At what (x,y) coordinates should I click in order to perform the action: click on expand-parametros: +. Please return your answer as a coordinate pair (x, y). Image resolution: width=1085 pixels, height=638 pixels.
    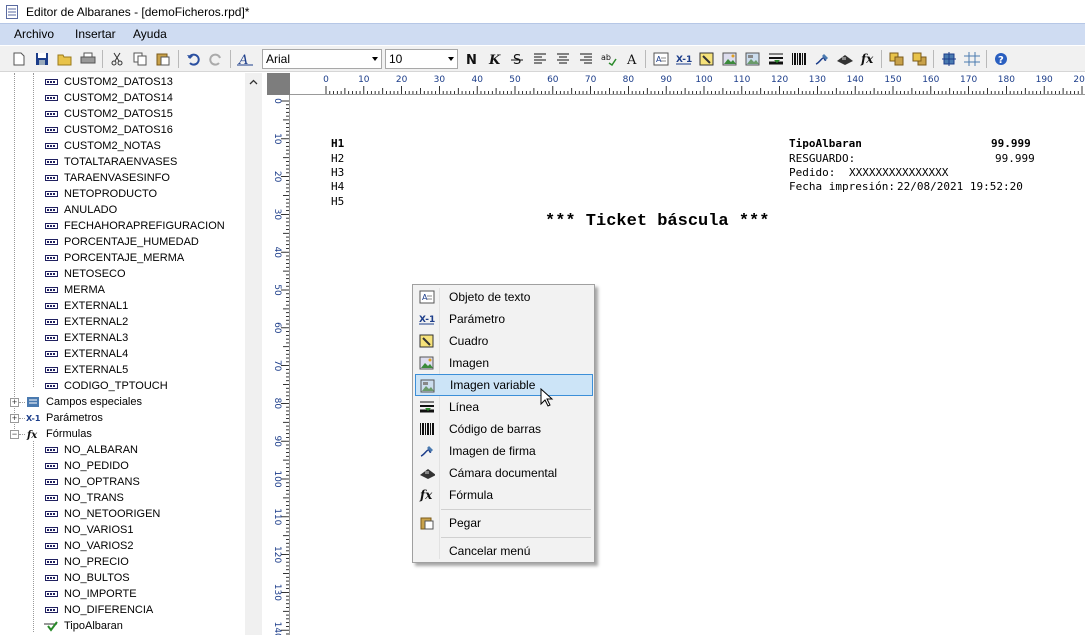
    Looking at the image, I should click on (14, 418).